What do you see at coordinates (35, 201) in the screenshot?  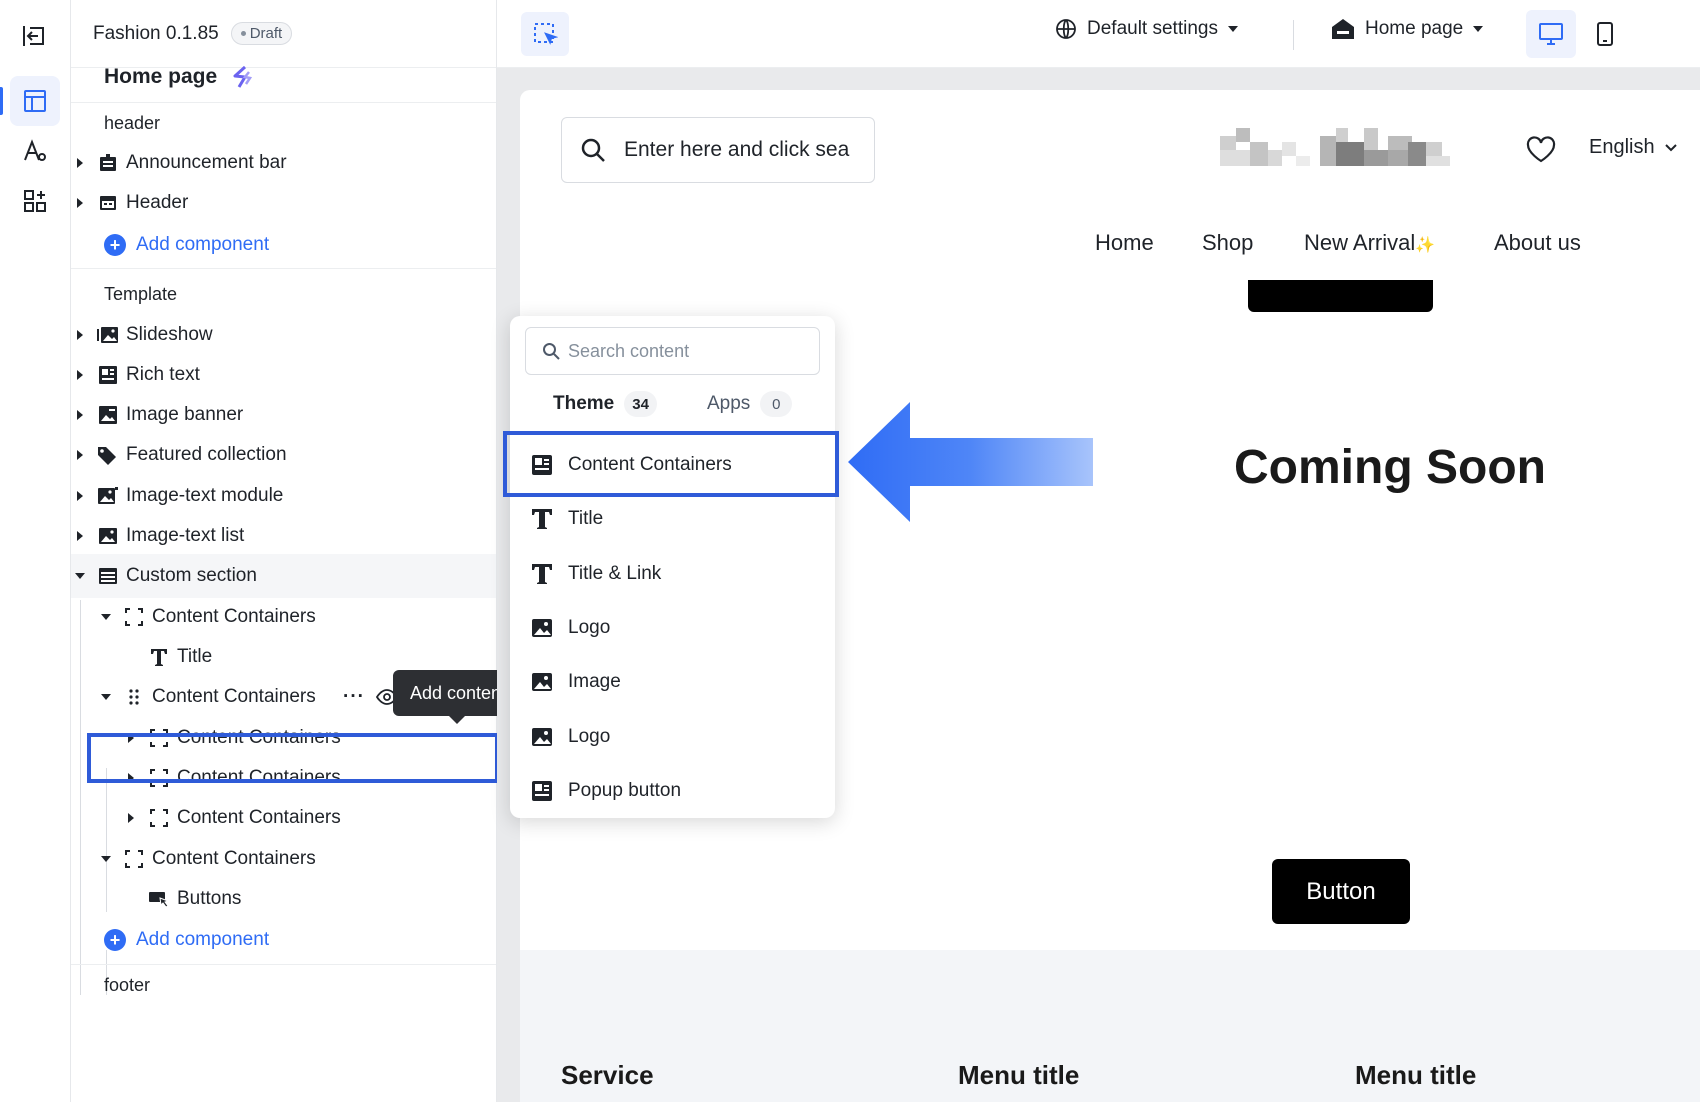 I see `apps-icon` at bounding box center [35, 201].